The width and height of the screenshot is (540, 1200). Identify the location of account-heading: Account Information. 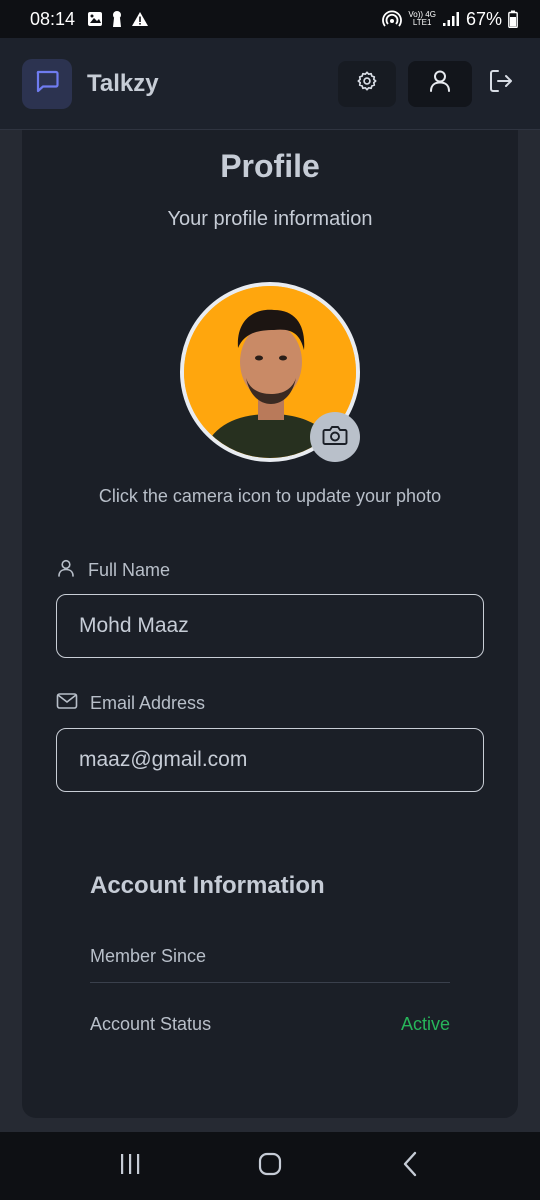
(207, 885).